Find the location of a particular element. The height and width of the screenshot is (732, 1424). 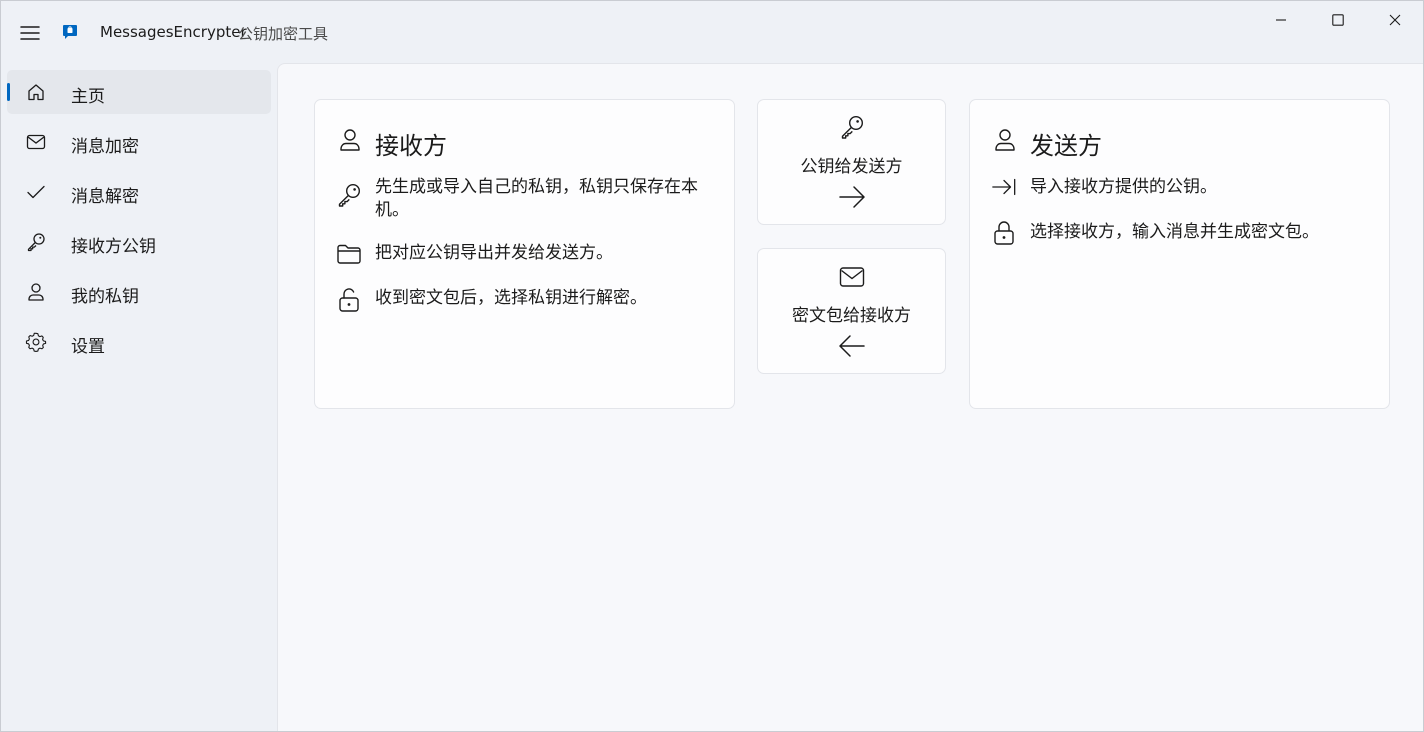

unlock-icon is located at coordinates (349, 300).